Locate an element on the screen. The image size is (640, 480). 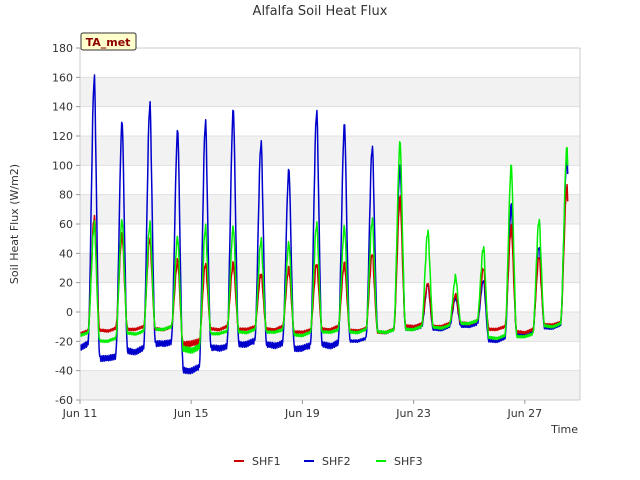
x-axis-label: Time is located at coordinates (564, 429).